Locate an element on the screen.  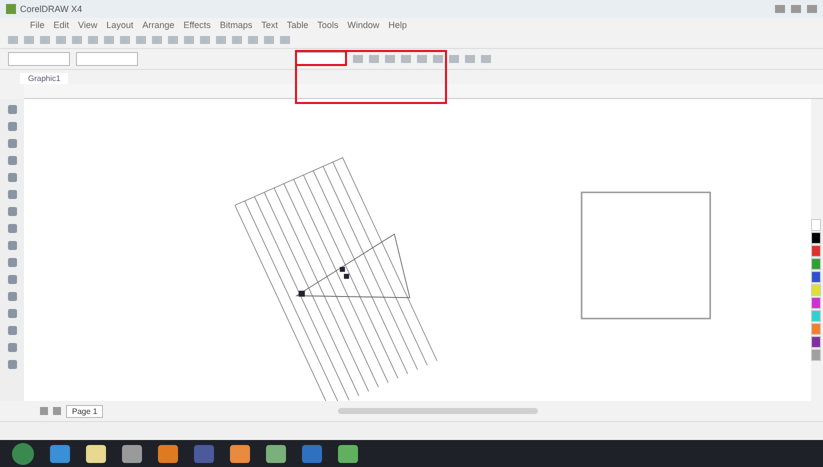
menu-item: View is located at coordinates (88, 25).